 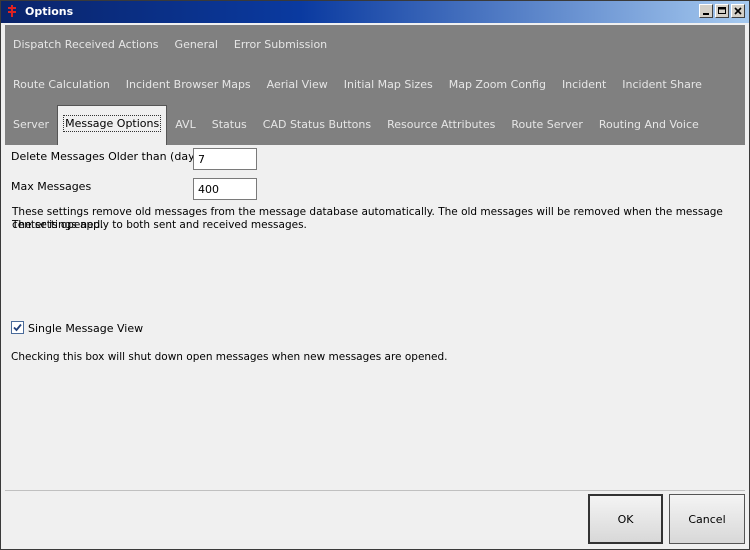 I want to click on window-controls, so click(x=722, y=11).